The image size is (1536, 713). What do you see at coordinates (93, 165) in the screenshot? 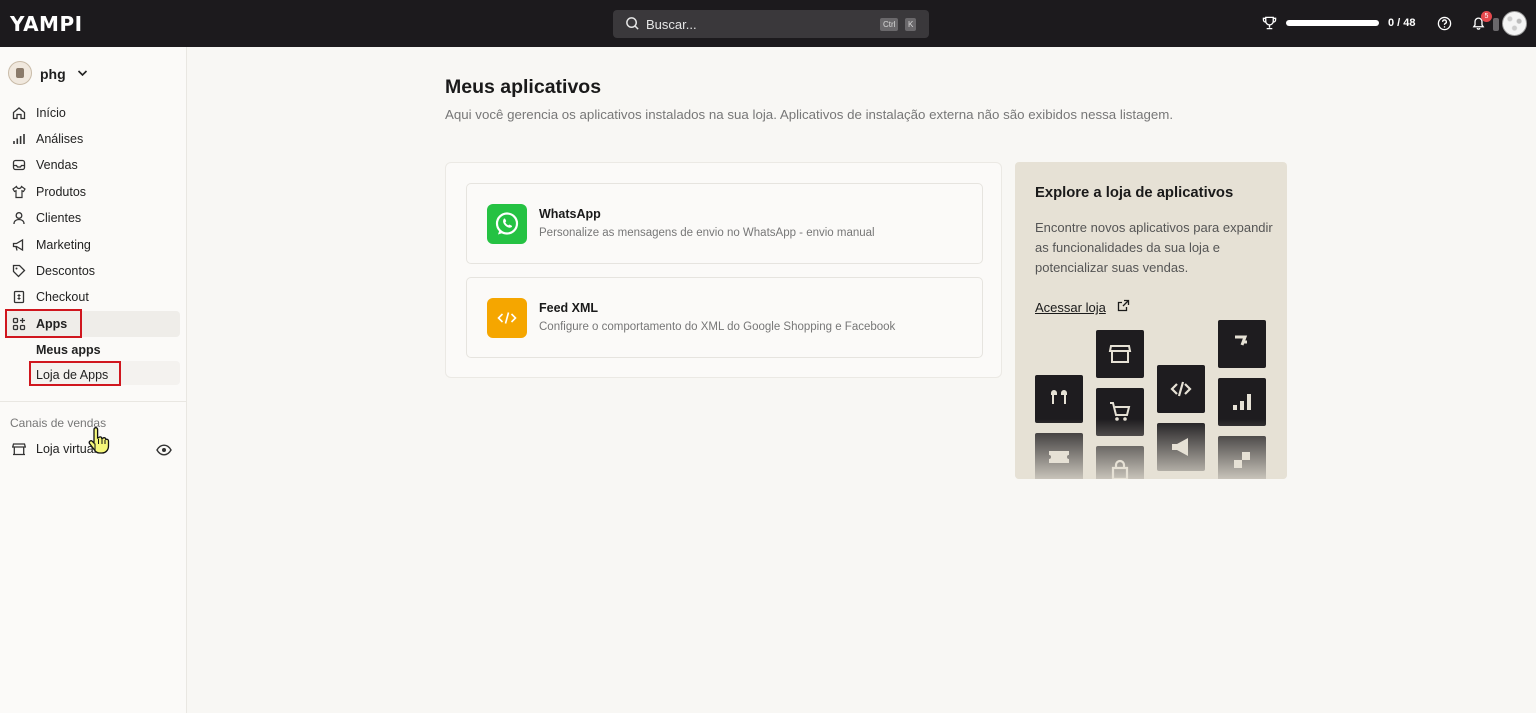
I see `sidebar-item-vendas: Vendas` at bounding box center [93, 165].